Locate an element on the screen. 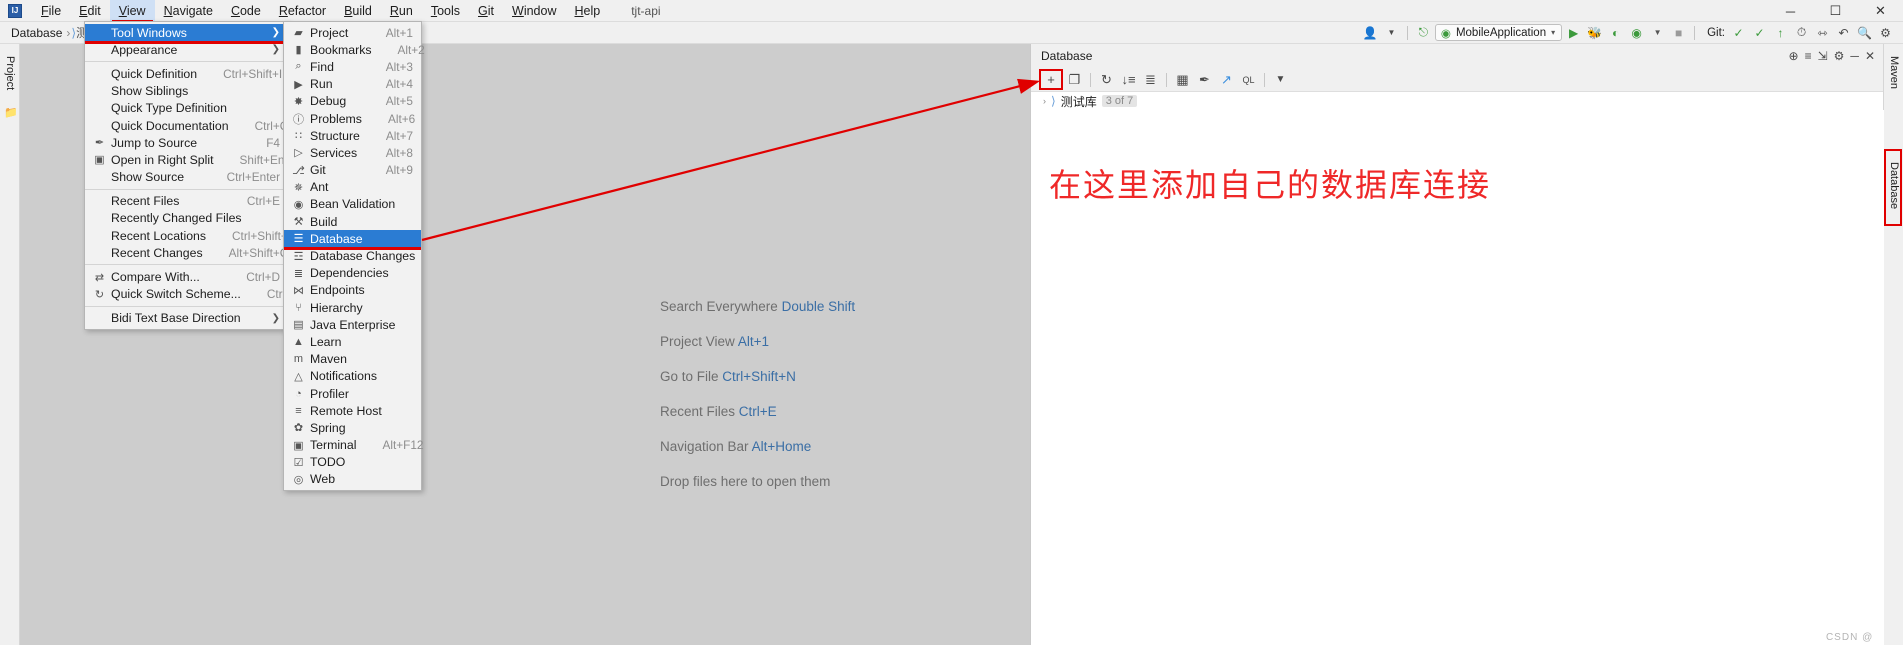 The height and width of the screenshot is (645, 1903). undo-button: ↶ is located at coordinates (1843, 32).